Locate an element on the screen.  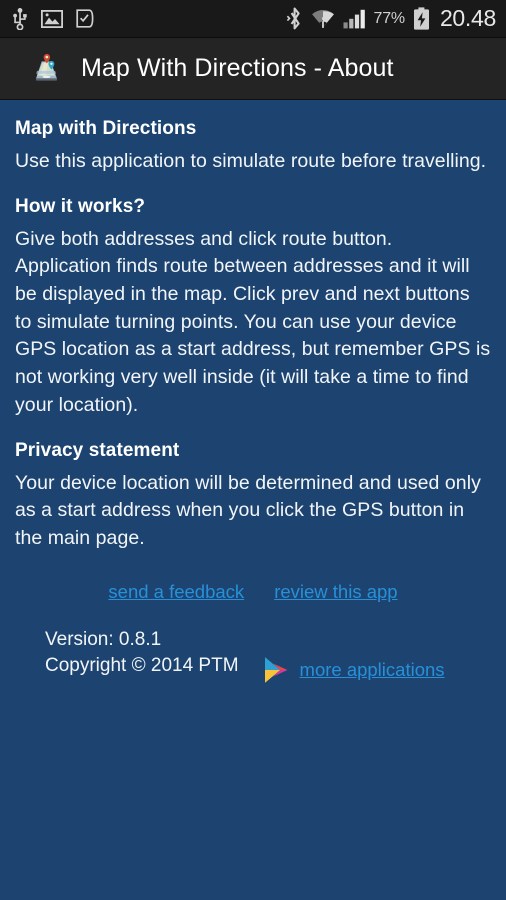
usb-icon is located at coordinates (20, 18).